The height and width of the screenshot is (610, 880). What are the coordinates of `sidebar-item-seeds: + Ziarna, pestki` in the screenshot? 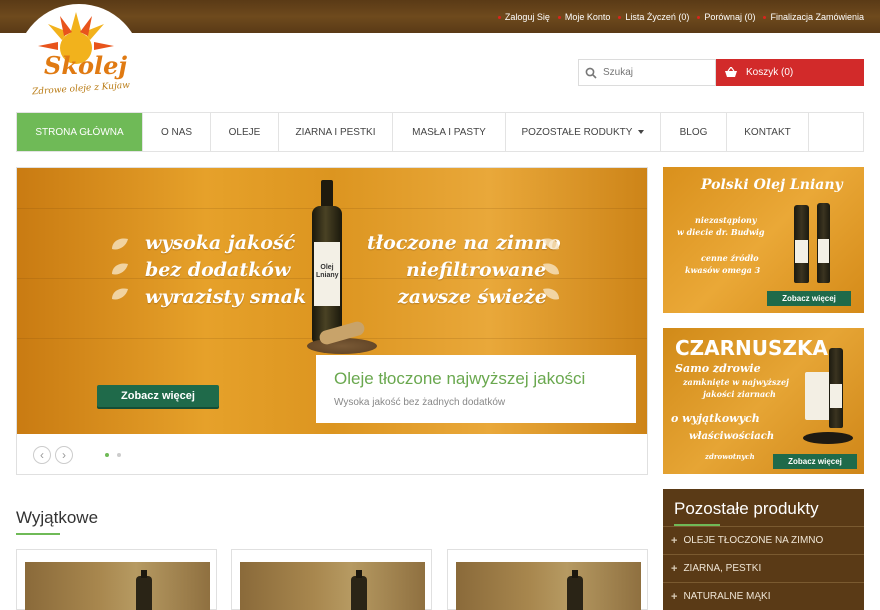 It's located at (763, 568).